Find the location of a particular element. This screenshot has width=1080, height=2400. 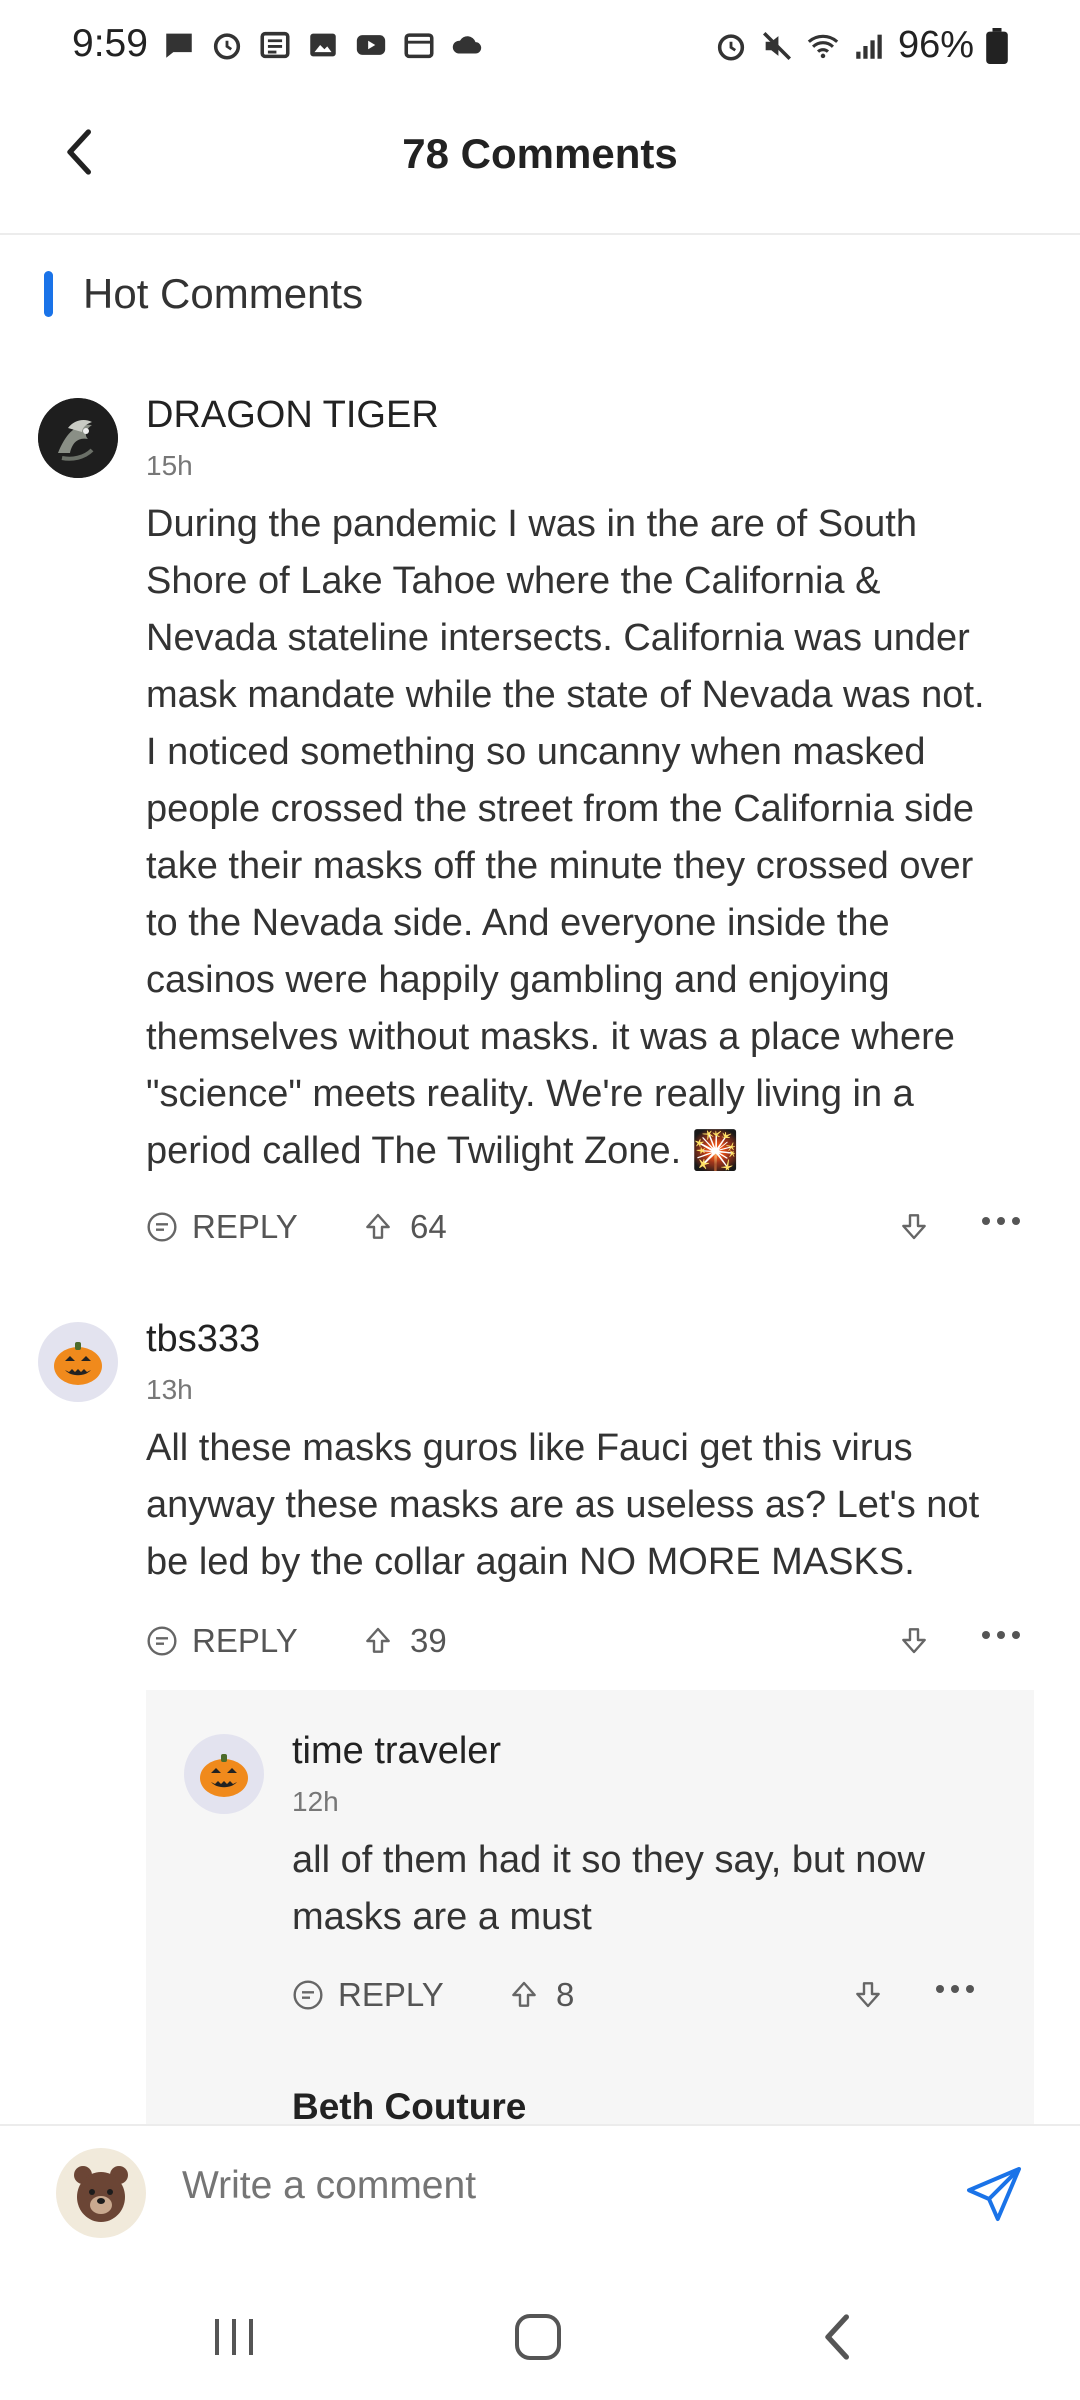

section-accent-bar is located at coordinates (48, 294).